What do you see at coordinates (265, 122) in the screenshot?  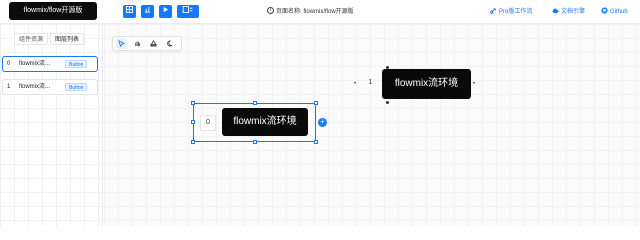 I see `flow-node-selected: flowmix流环境` at bounding box center [265, 122].